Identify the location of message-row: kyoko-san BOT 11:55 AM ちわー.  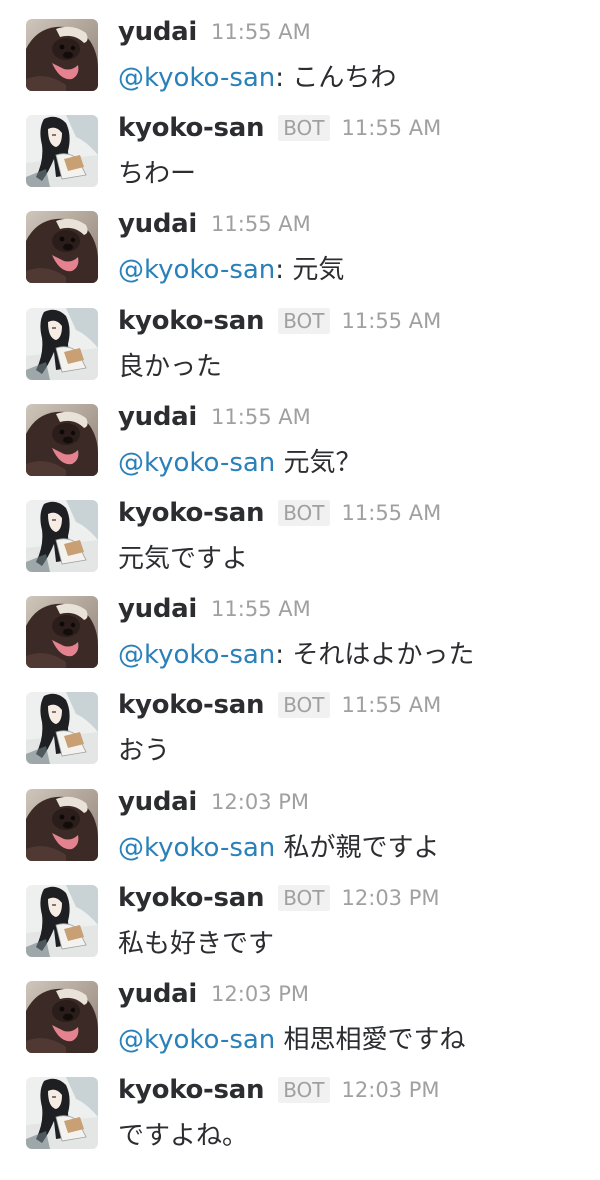
(300, 144).